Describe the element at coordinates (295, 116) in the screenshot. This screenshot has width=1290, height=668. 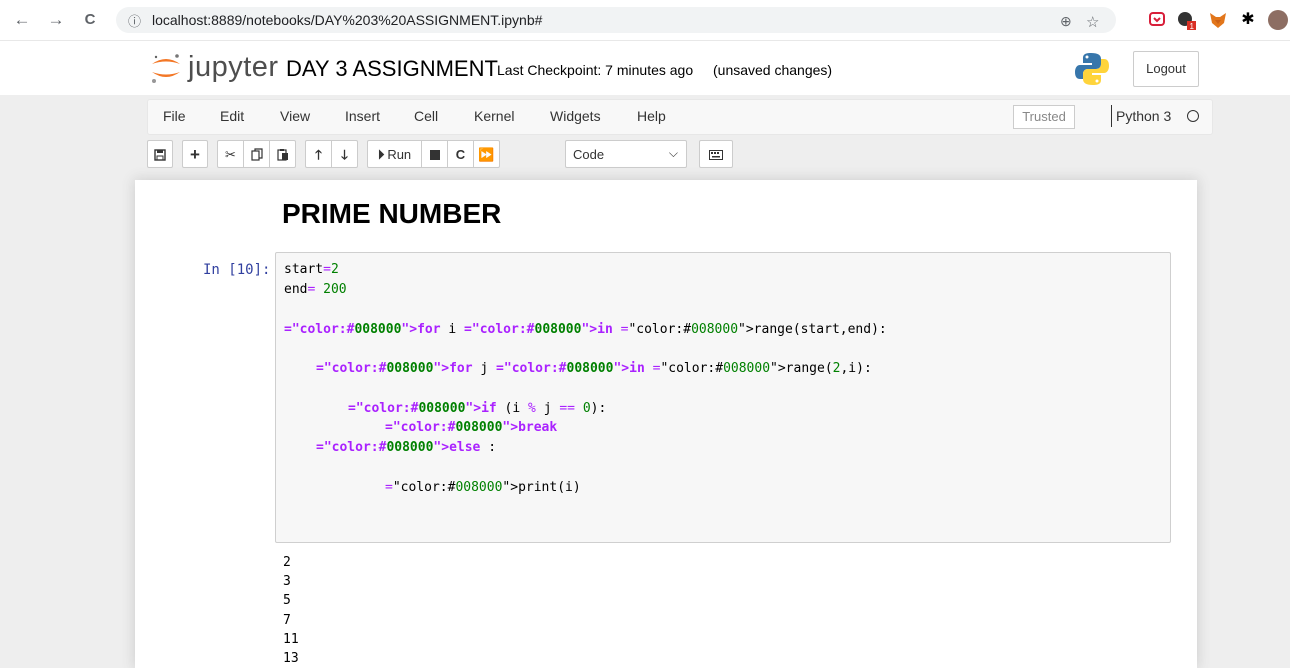
I see `menu-view: View` at that location.